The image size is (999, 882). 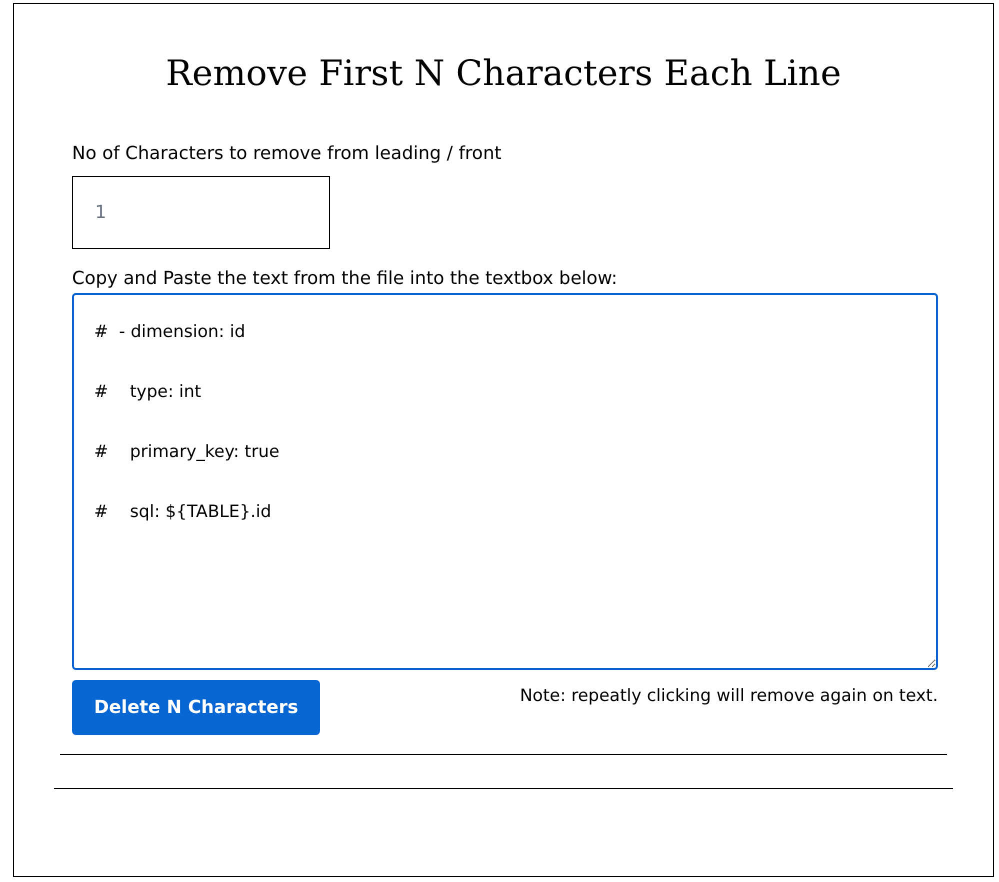 What do you see at coordinates (287, 154) in the screenshot?
I see `field-label: No of Characters to remove from leading / front` at bounding box center [287, 154].